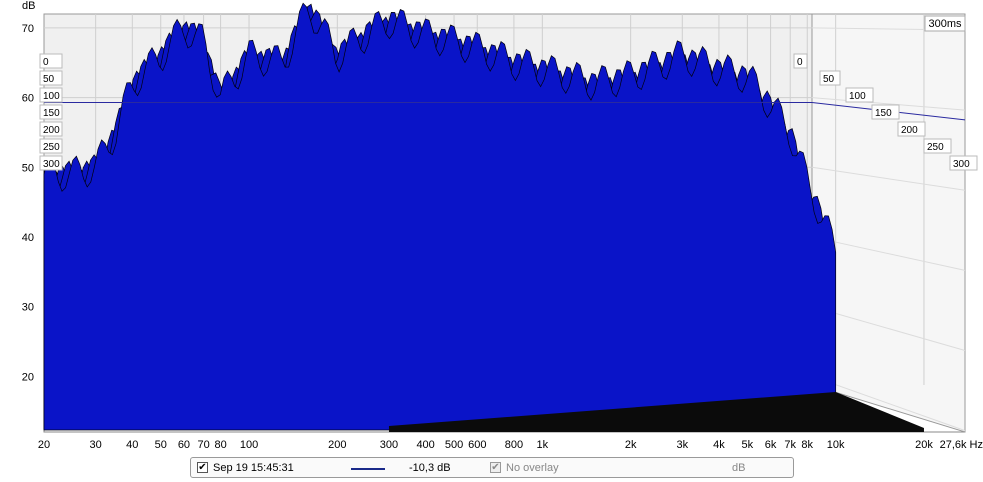  Describe the element at coordinates (44, 445) in the screenshot. I see `x-tick-label: 20` at that location.